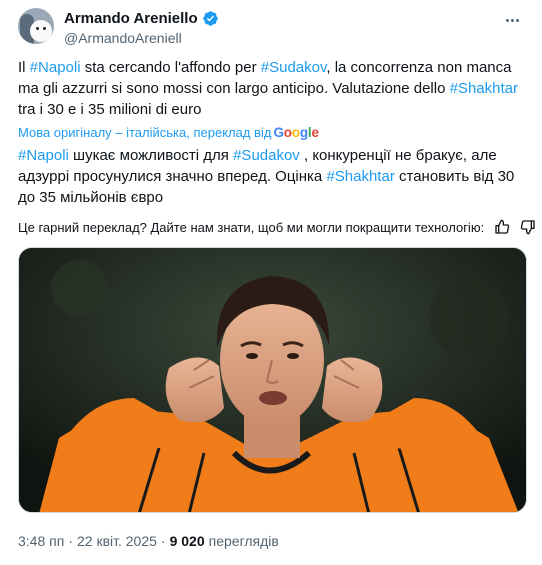 This screenshot has width=542, height=565. Describe the element at coordinates (41, 541) in the screenshot. I see `tweet-time: 3:48 пп` at that location.